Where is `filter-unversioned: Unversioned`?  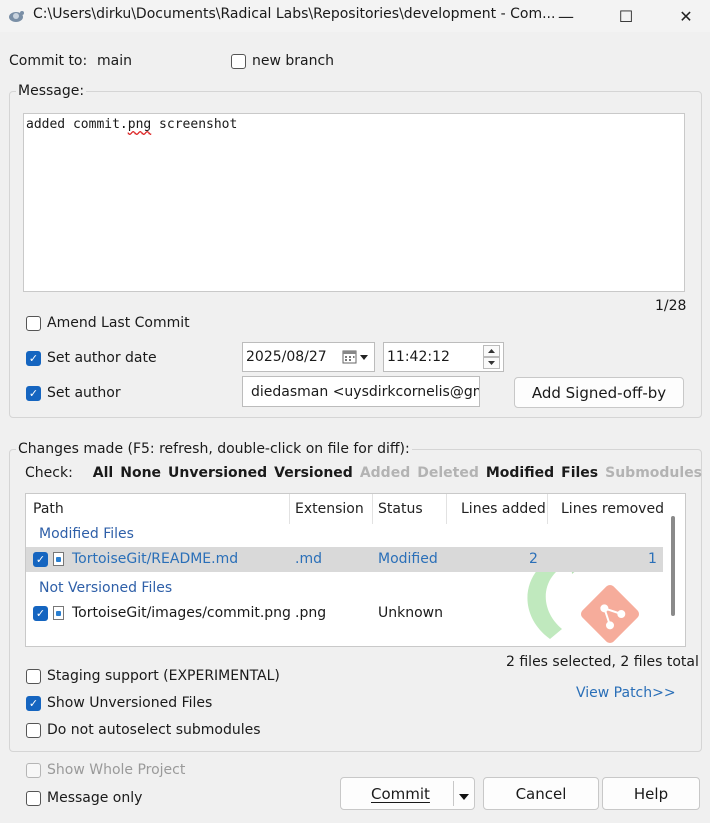
filter-unversioned: Unversioned is located at coordinates (217, 473).